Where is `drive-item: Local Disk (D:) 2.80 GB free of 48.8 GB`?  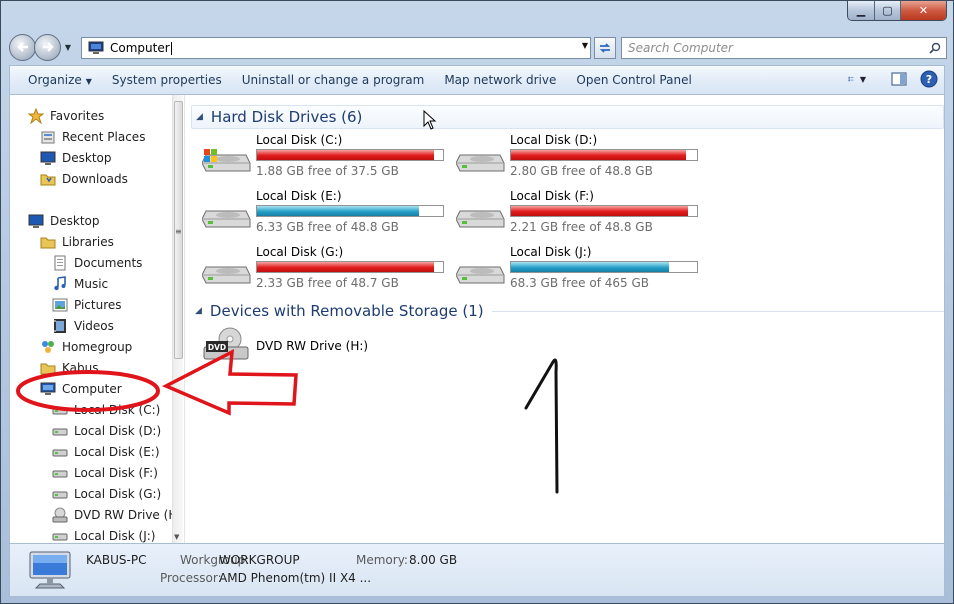
drive-item: Local Disk (D:) 2.80 GB free of 48.8 GB is located at coordinates (581, 156).